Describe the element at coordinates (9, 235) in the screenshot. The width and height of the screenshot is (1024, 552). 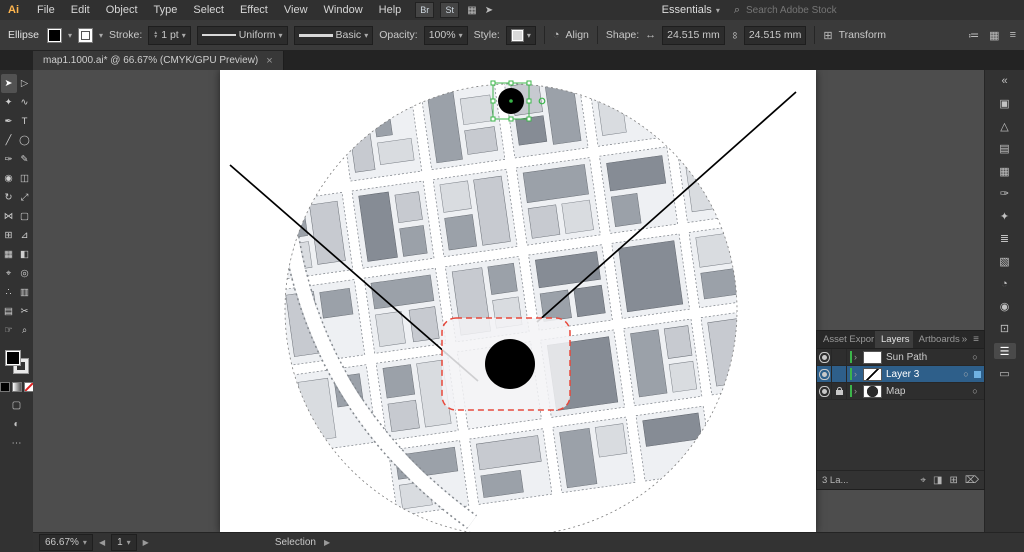
I see `shape-builder-tool: ⊞` at that location.